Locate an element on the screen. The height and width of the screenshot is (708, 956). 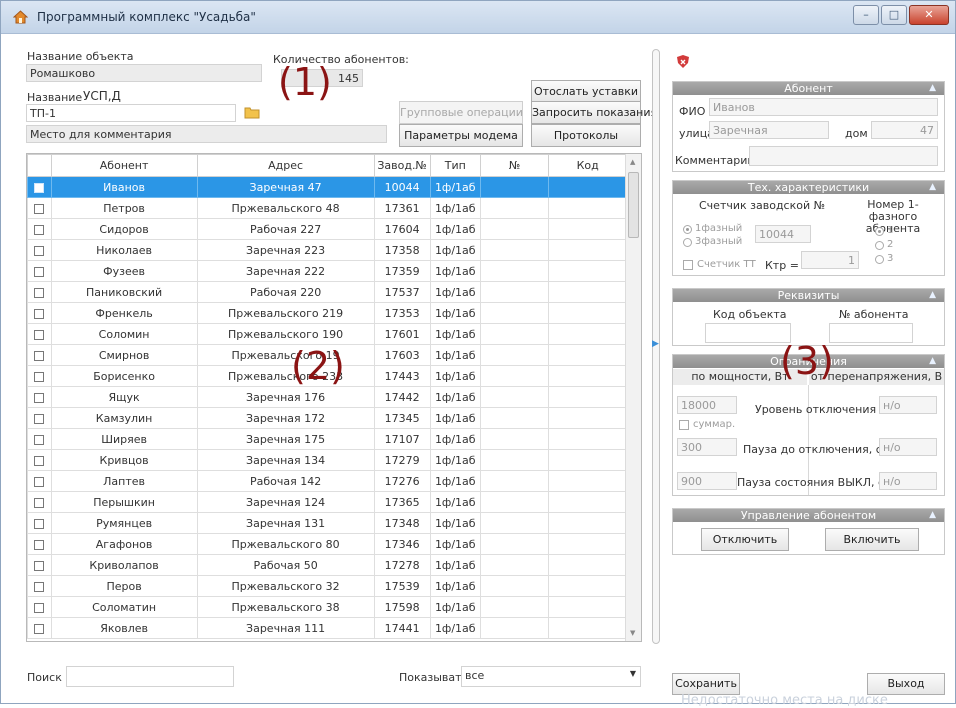
table-row: Яковлев Заречная 111 17441 1ф/1аб is located at coordinates (327, 628).